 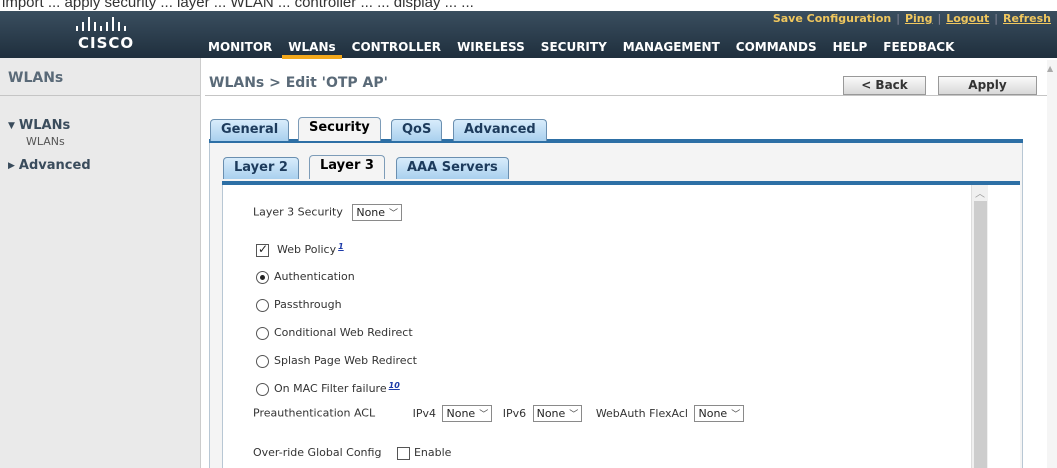 I want to click on scroll-up-arrow-icon: ▲, so click(x=1050, y=68).